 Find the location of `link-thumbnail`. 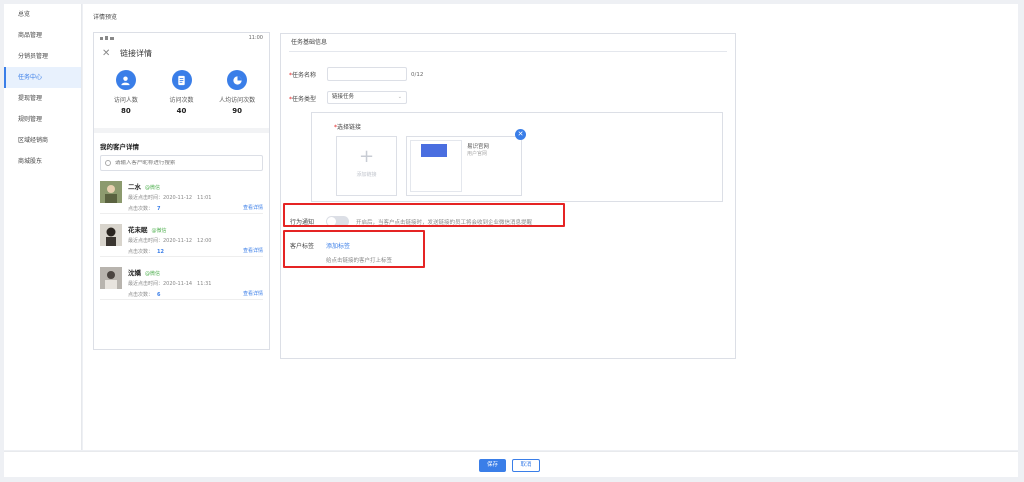

link-thumbnail is located at coordinates (436, 166).